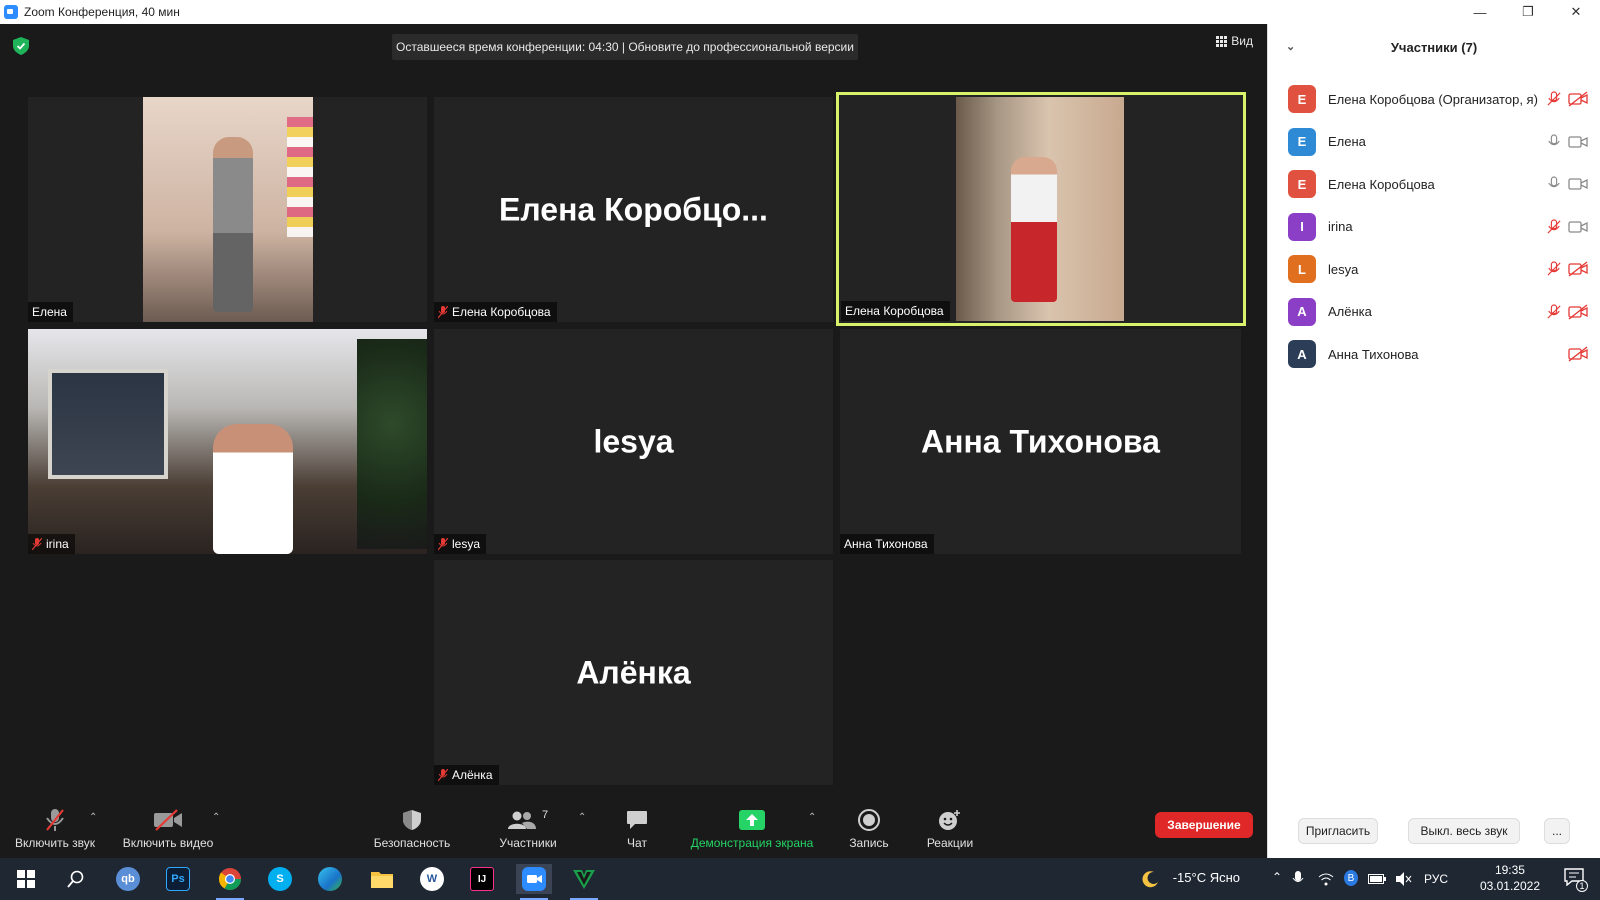 This screenshot has height=900, width=1600. I want to click on participant-row: Llesya, so click(1434, 269).